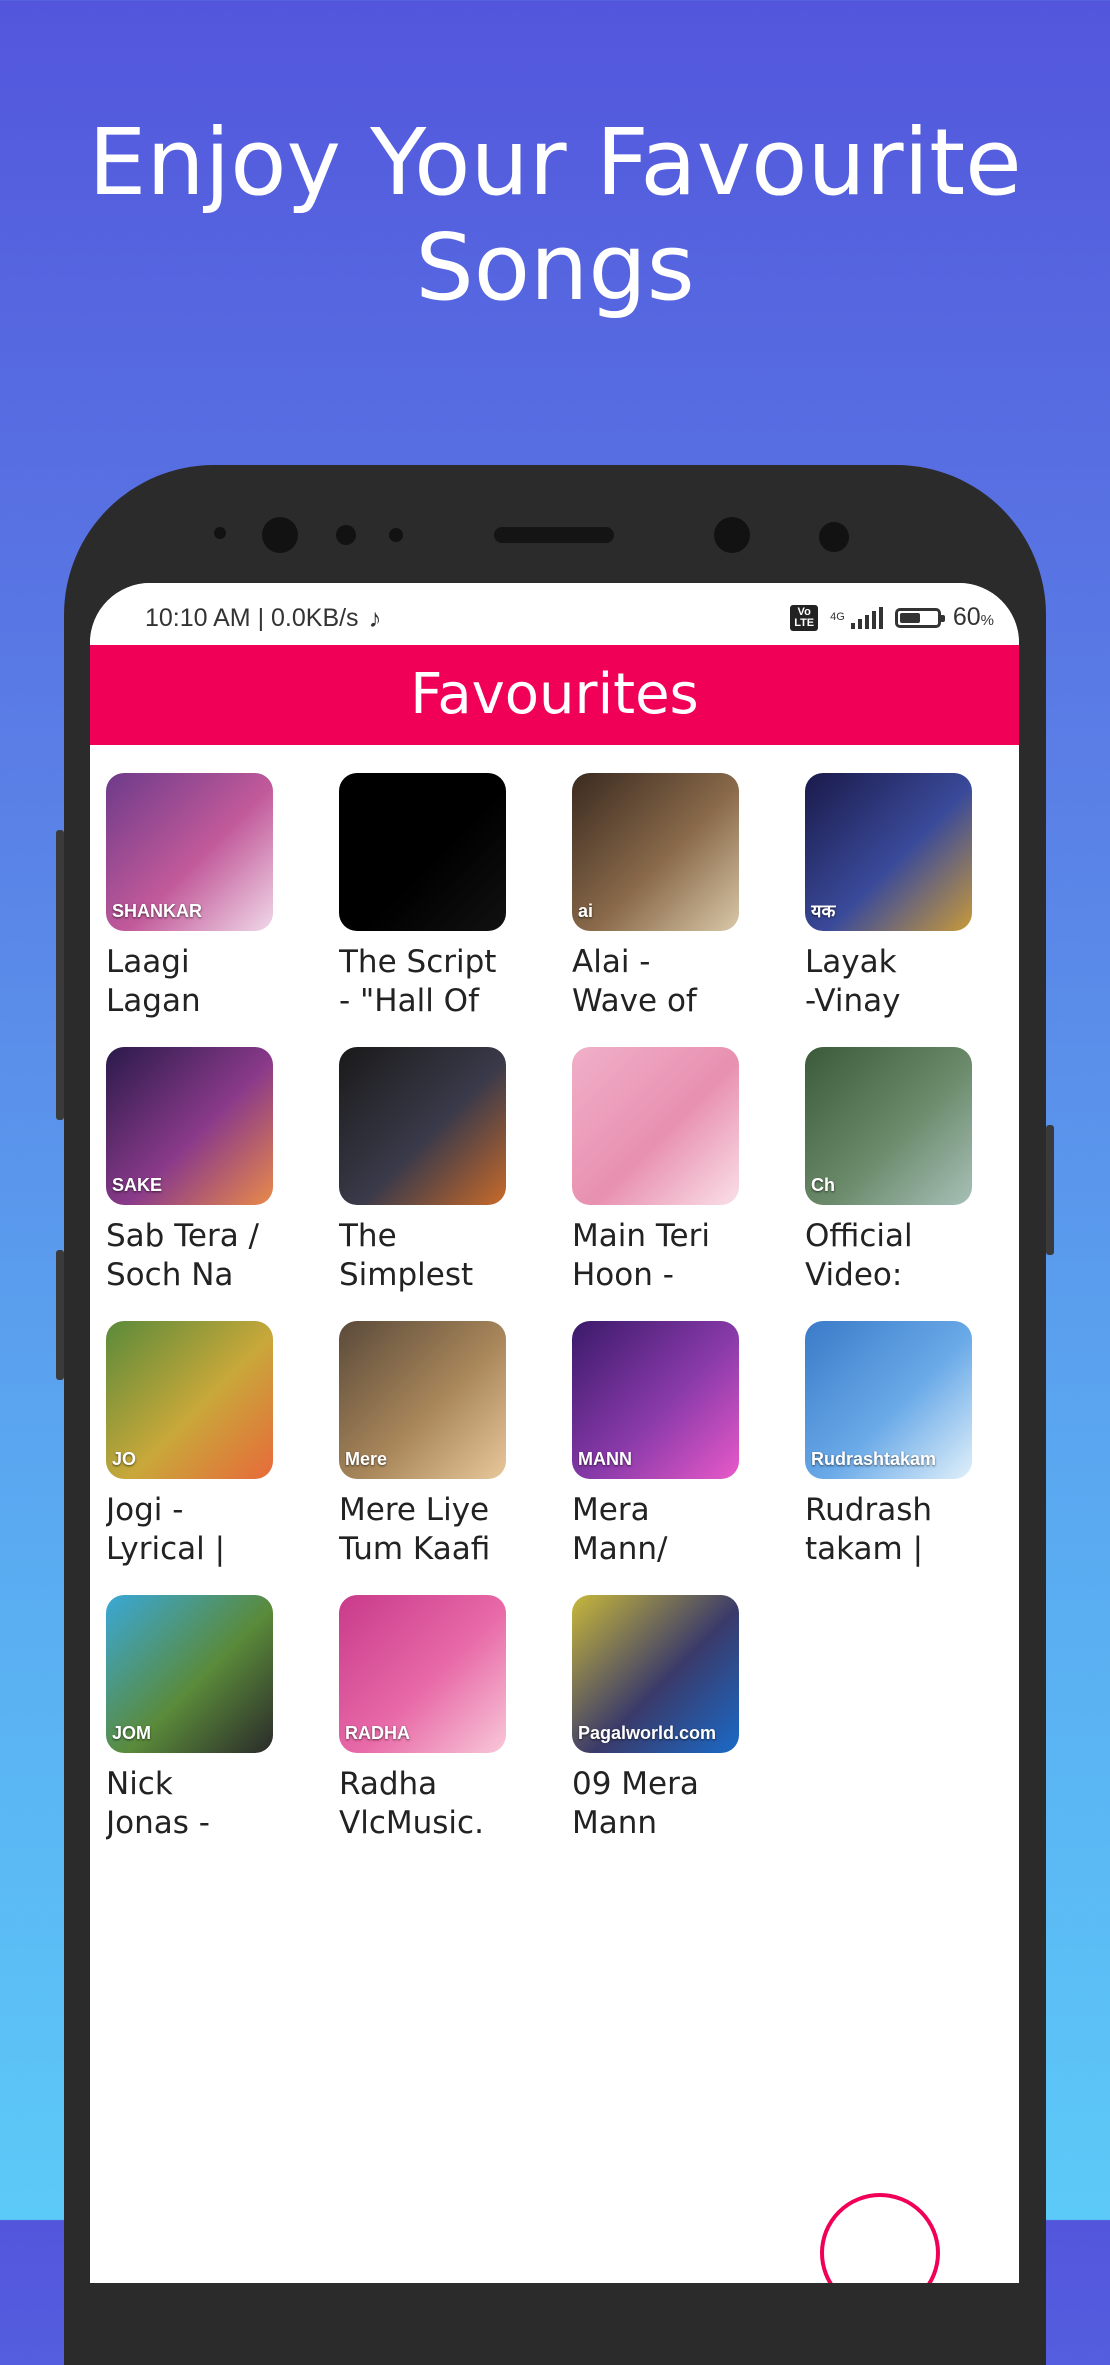 The image size is (1110, 2365). Describe the element at coordinates (874, 1459) in the screenshot. I see `thumbnail-caption: Rudrashtakam` at that location.